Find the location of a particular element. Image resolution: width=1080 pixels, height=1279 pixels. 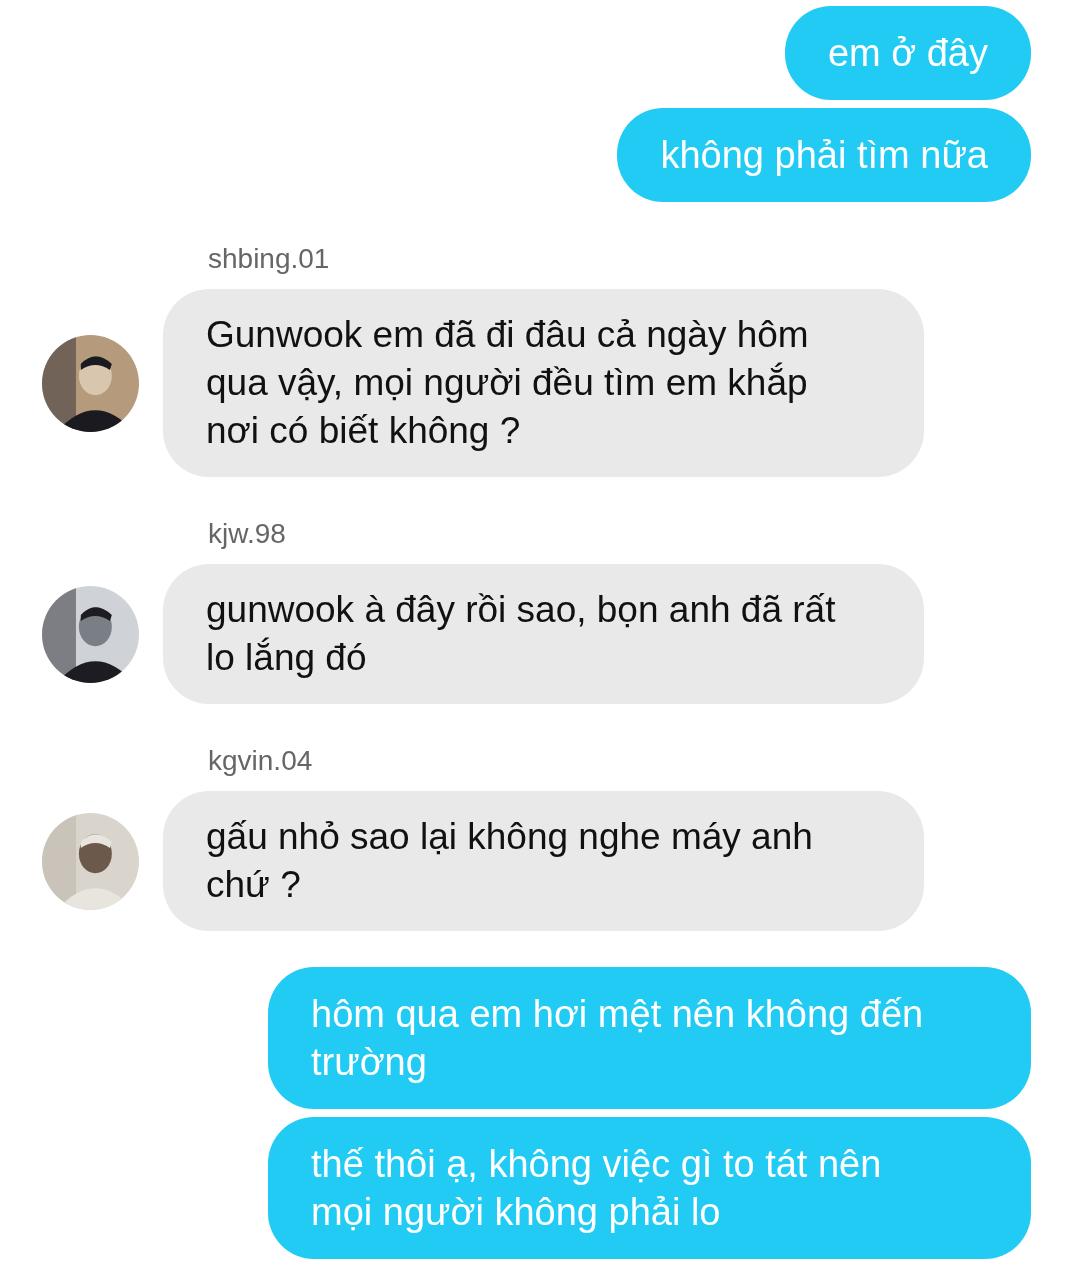

incoming-message: gấu nhỏ sao lại không nghe máy anh chứ ? is located at coordinates (543, 861).